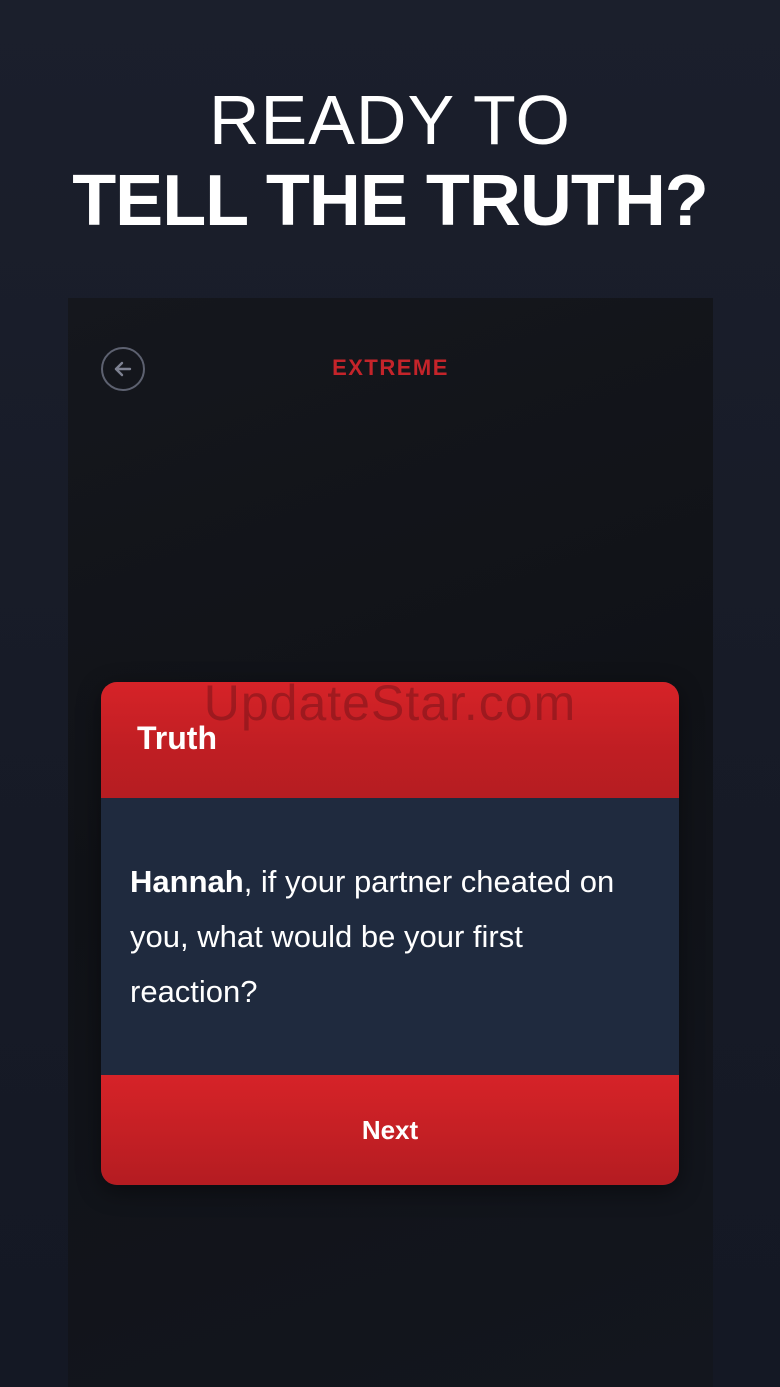 This screenshot has height=1387, width=780. What do you see at coordinates (177, 738) in the screenshot?
I see `card-title: Truth` at bounding box center [177, 738].